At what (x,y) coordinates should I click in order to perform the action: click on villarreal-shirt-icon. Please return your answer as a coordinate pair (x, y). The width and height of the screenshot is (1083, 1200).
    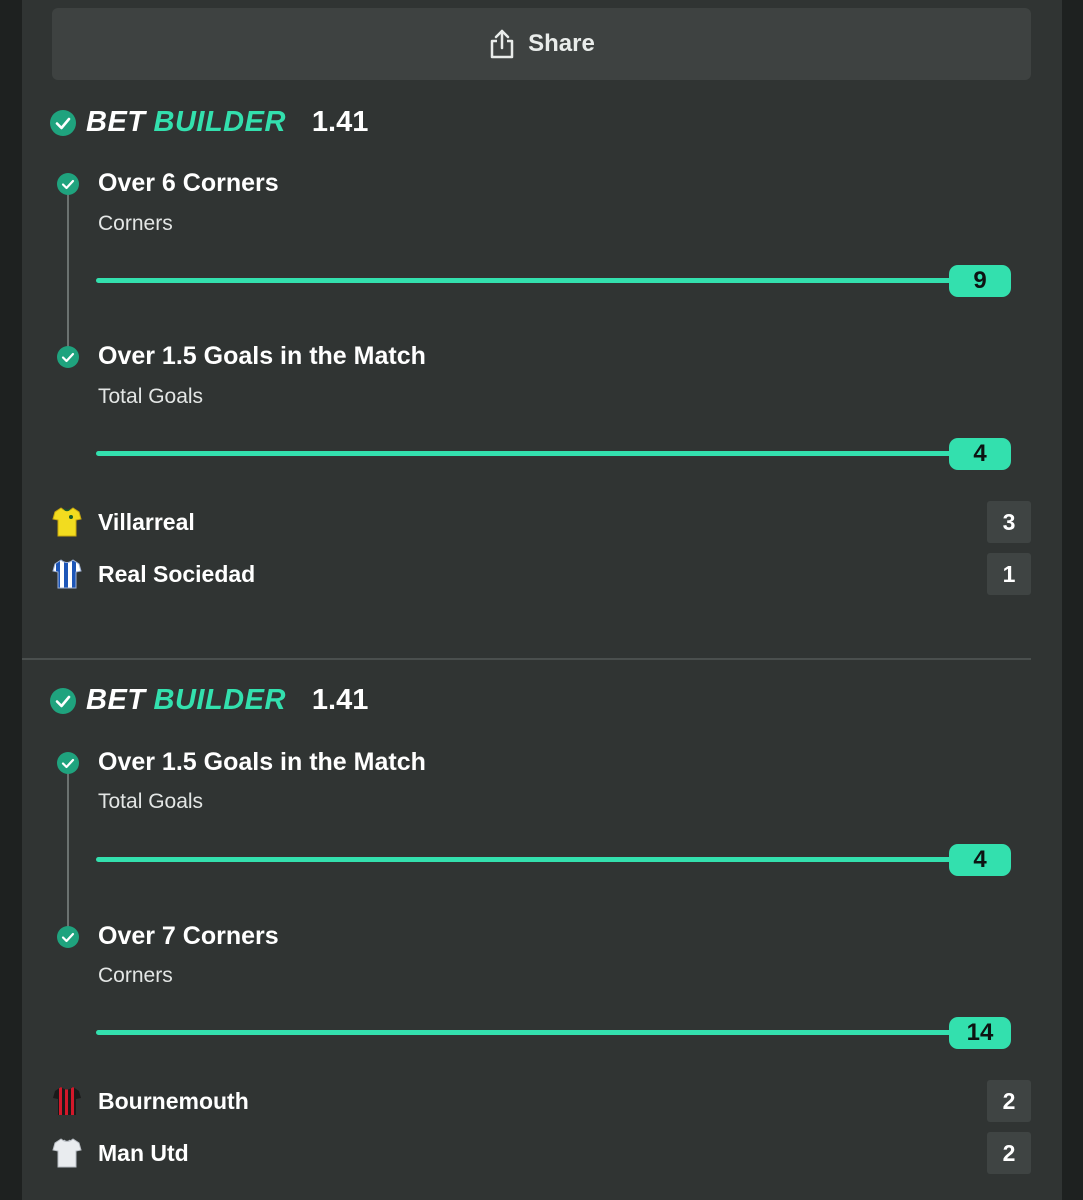
    Looking at the image, I should click on (67, 522).